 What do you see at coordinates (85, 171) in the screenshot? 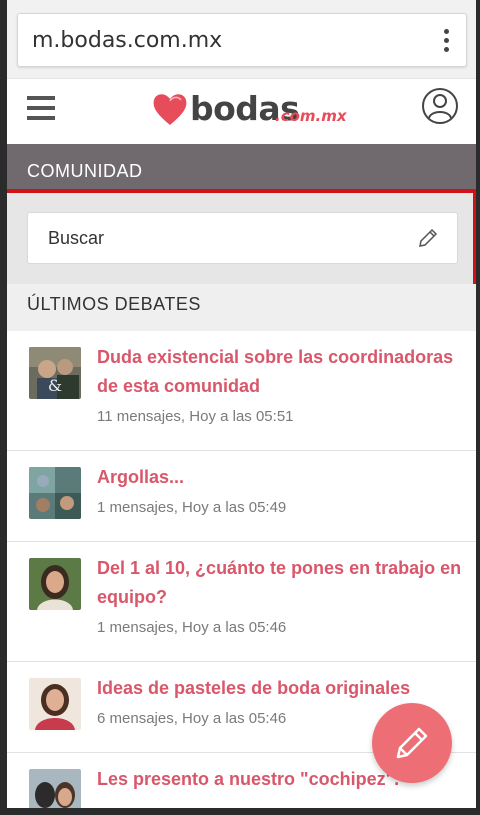
I see `community-title: COMUNIDAD` at bounding box center [85, 171].